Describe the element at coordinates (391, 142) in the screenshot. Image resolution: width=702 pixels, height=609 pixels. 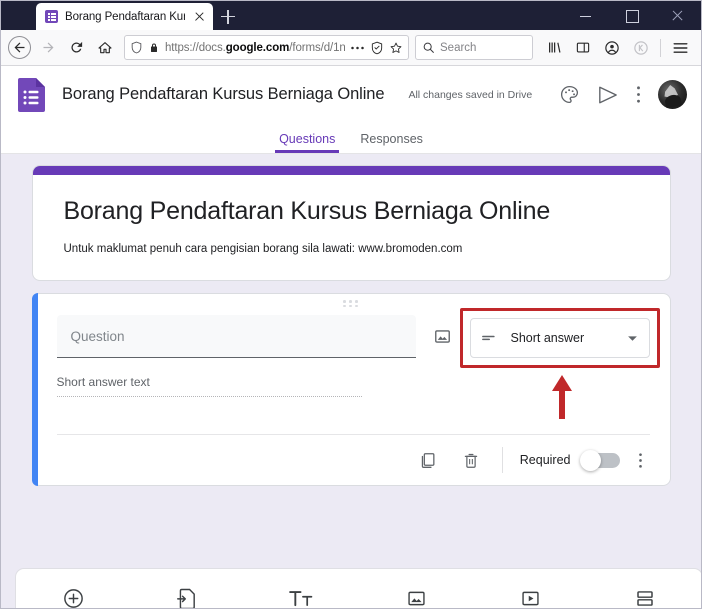
I see `tab-responses: Responses` at that location.